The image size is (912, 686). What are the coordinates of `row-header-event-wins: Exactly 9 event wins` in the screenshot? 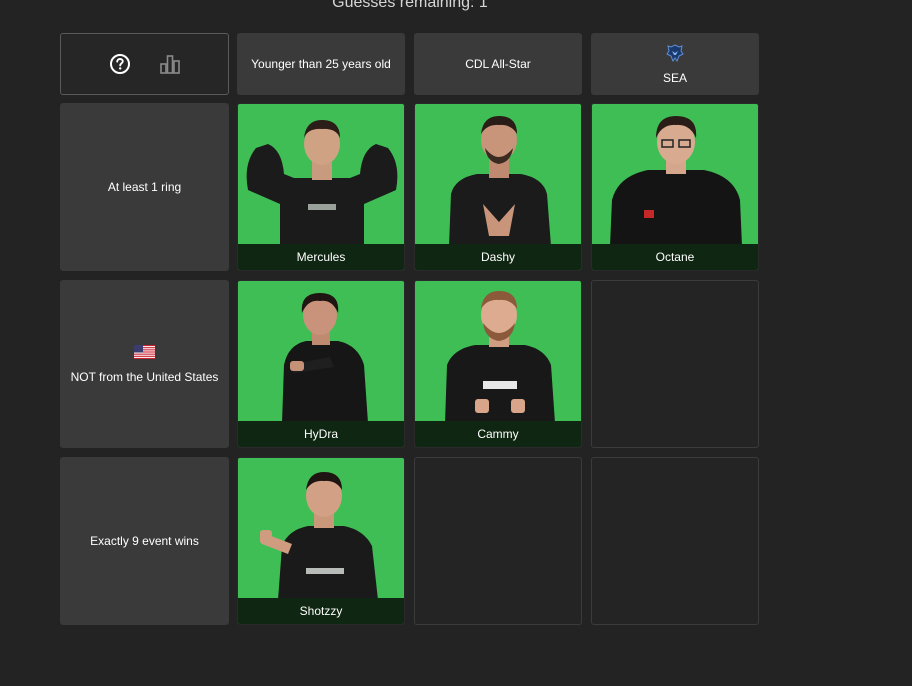 It's located at (144, 541).